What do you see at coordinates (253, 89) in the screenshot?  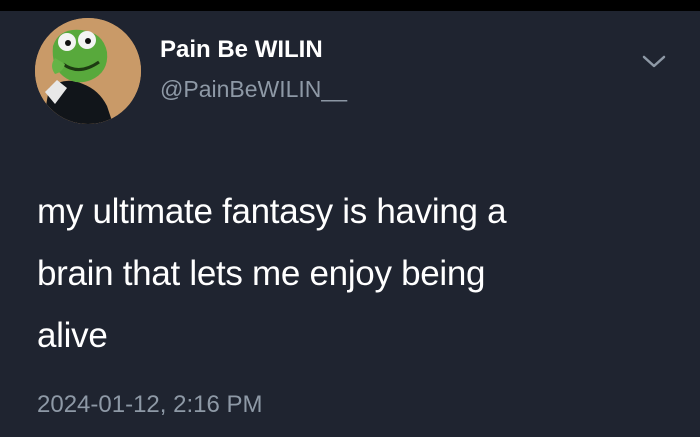 I see `author-handle: @PainBeWILIN__` at bounding box center [253, 89].